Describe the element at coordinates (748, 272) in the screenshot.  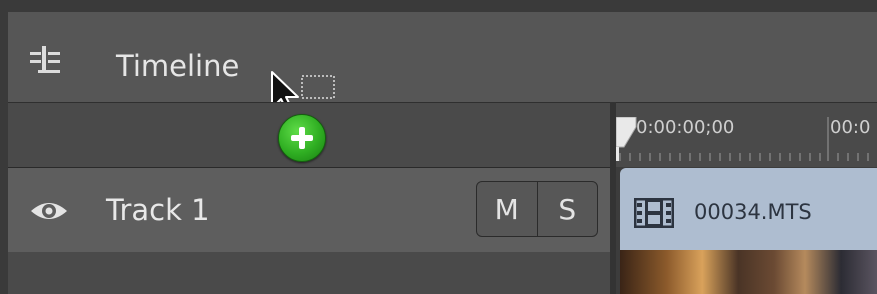
I see `clip-thumbnail` at that location.